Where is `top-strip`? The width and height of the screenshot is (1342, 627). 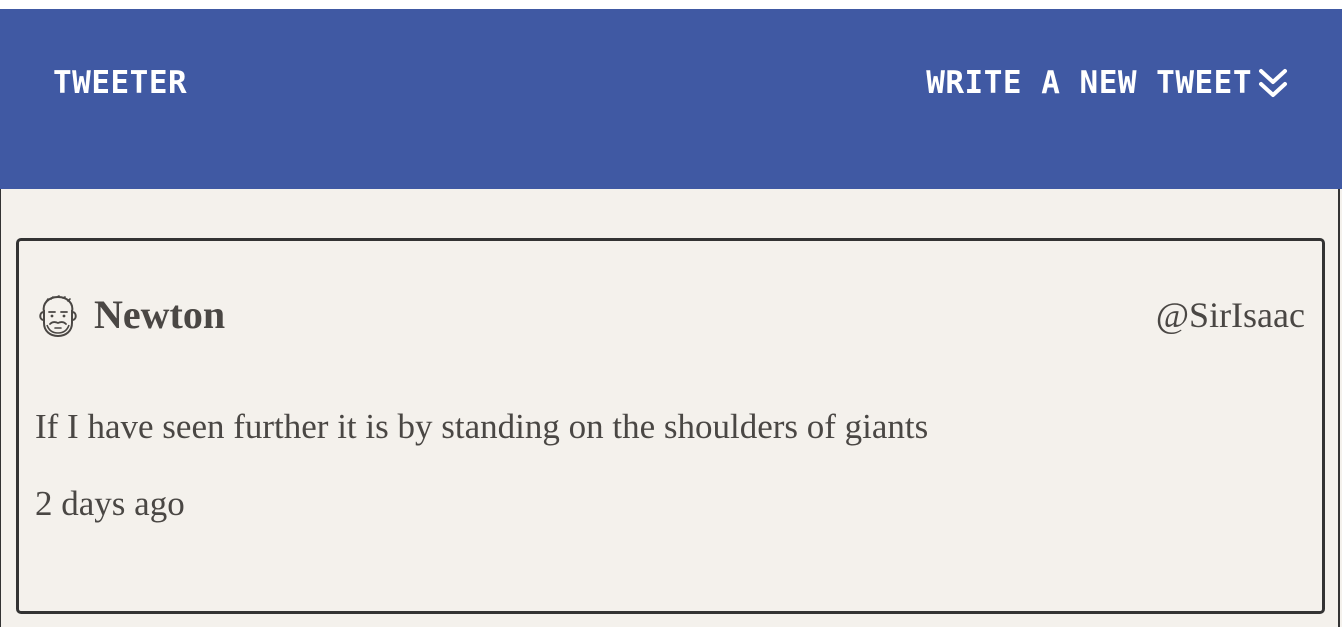 top-strip is located at coordinates (671, 4).